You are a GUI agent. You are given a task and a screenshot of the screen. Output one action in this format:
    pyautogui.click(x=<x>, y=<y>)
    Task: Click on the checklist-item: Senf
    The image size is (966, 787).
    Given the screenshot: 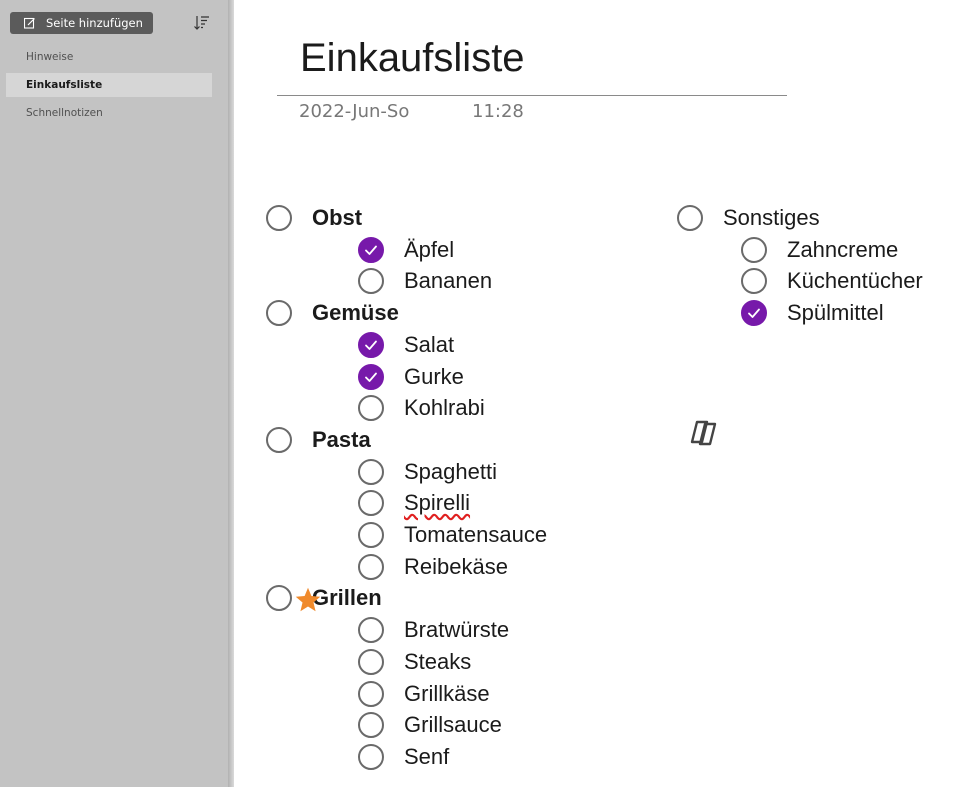 What is the action you would take?
    pyautogui.click(x=403, y=757)
    